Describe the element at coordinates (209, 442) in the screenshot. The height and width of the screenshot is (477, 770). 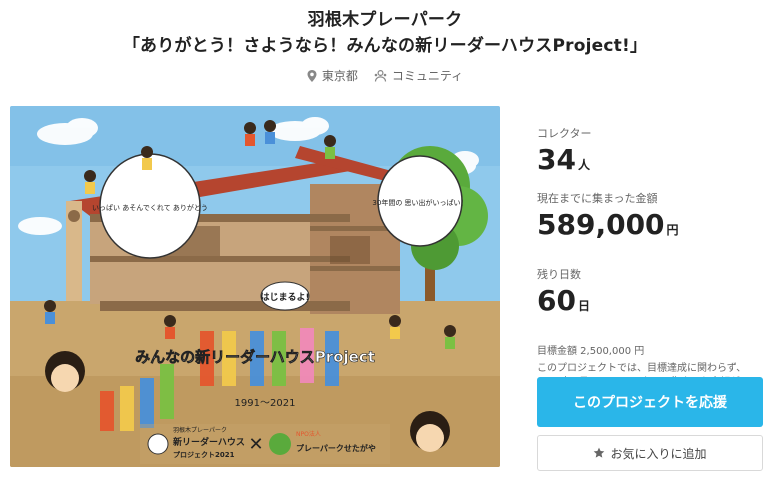
I see `sponsor-left-line2: 新リーダーハウス` at that location.